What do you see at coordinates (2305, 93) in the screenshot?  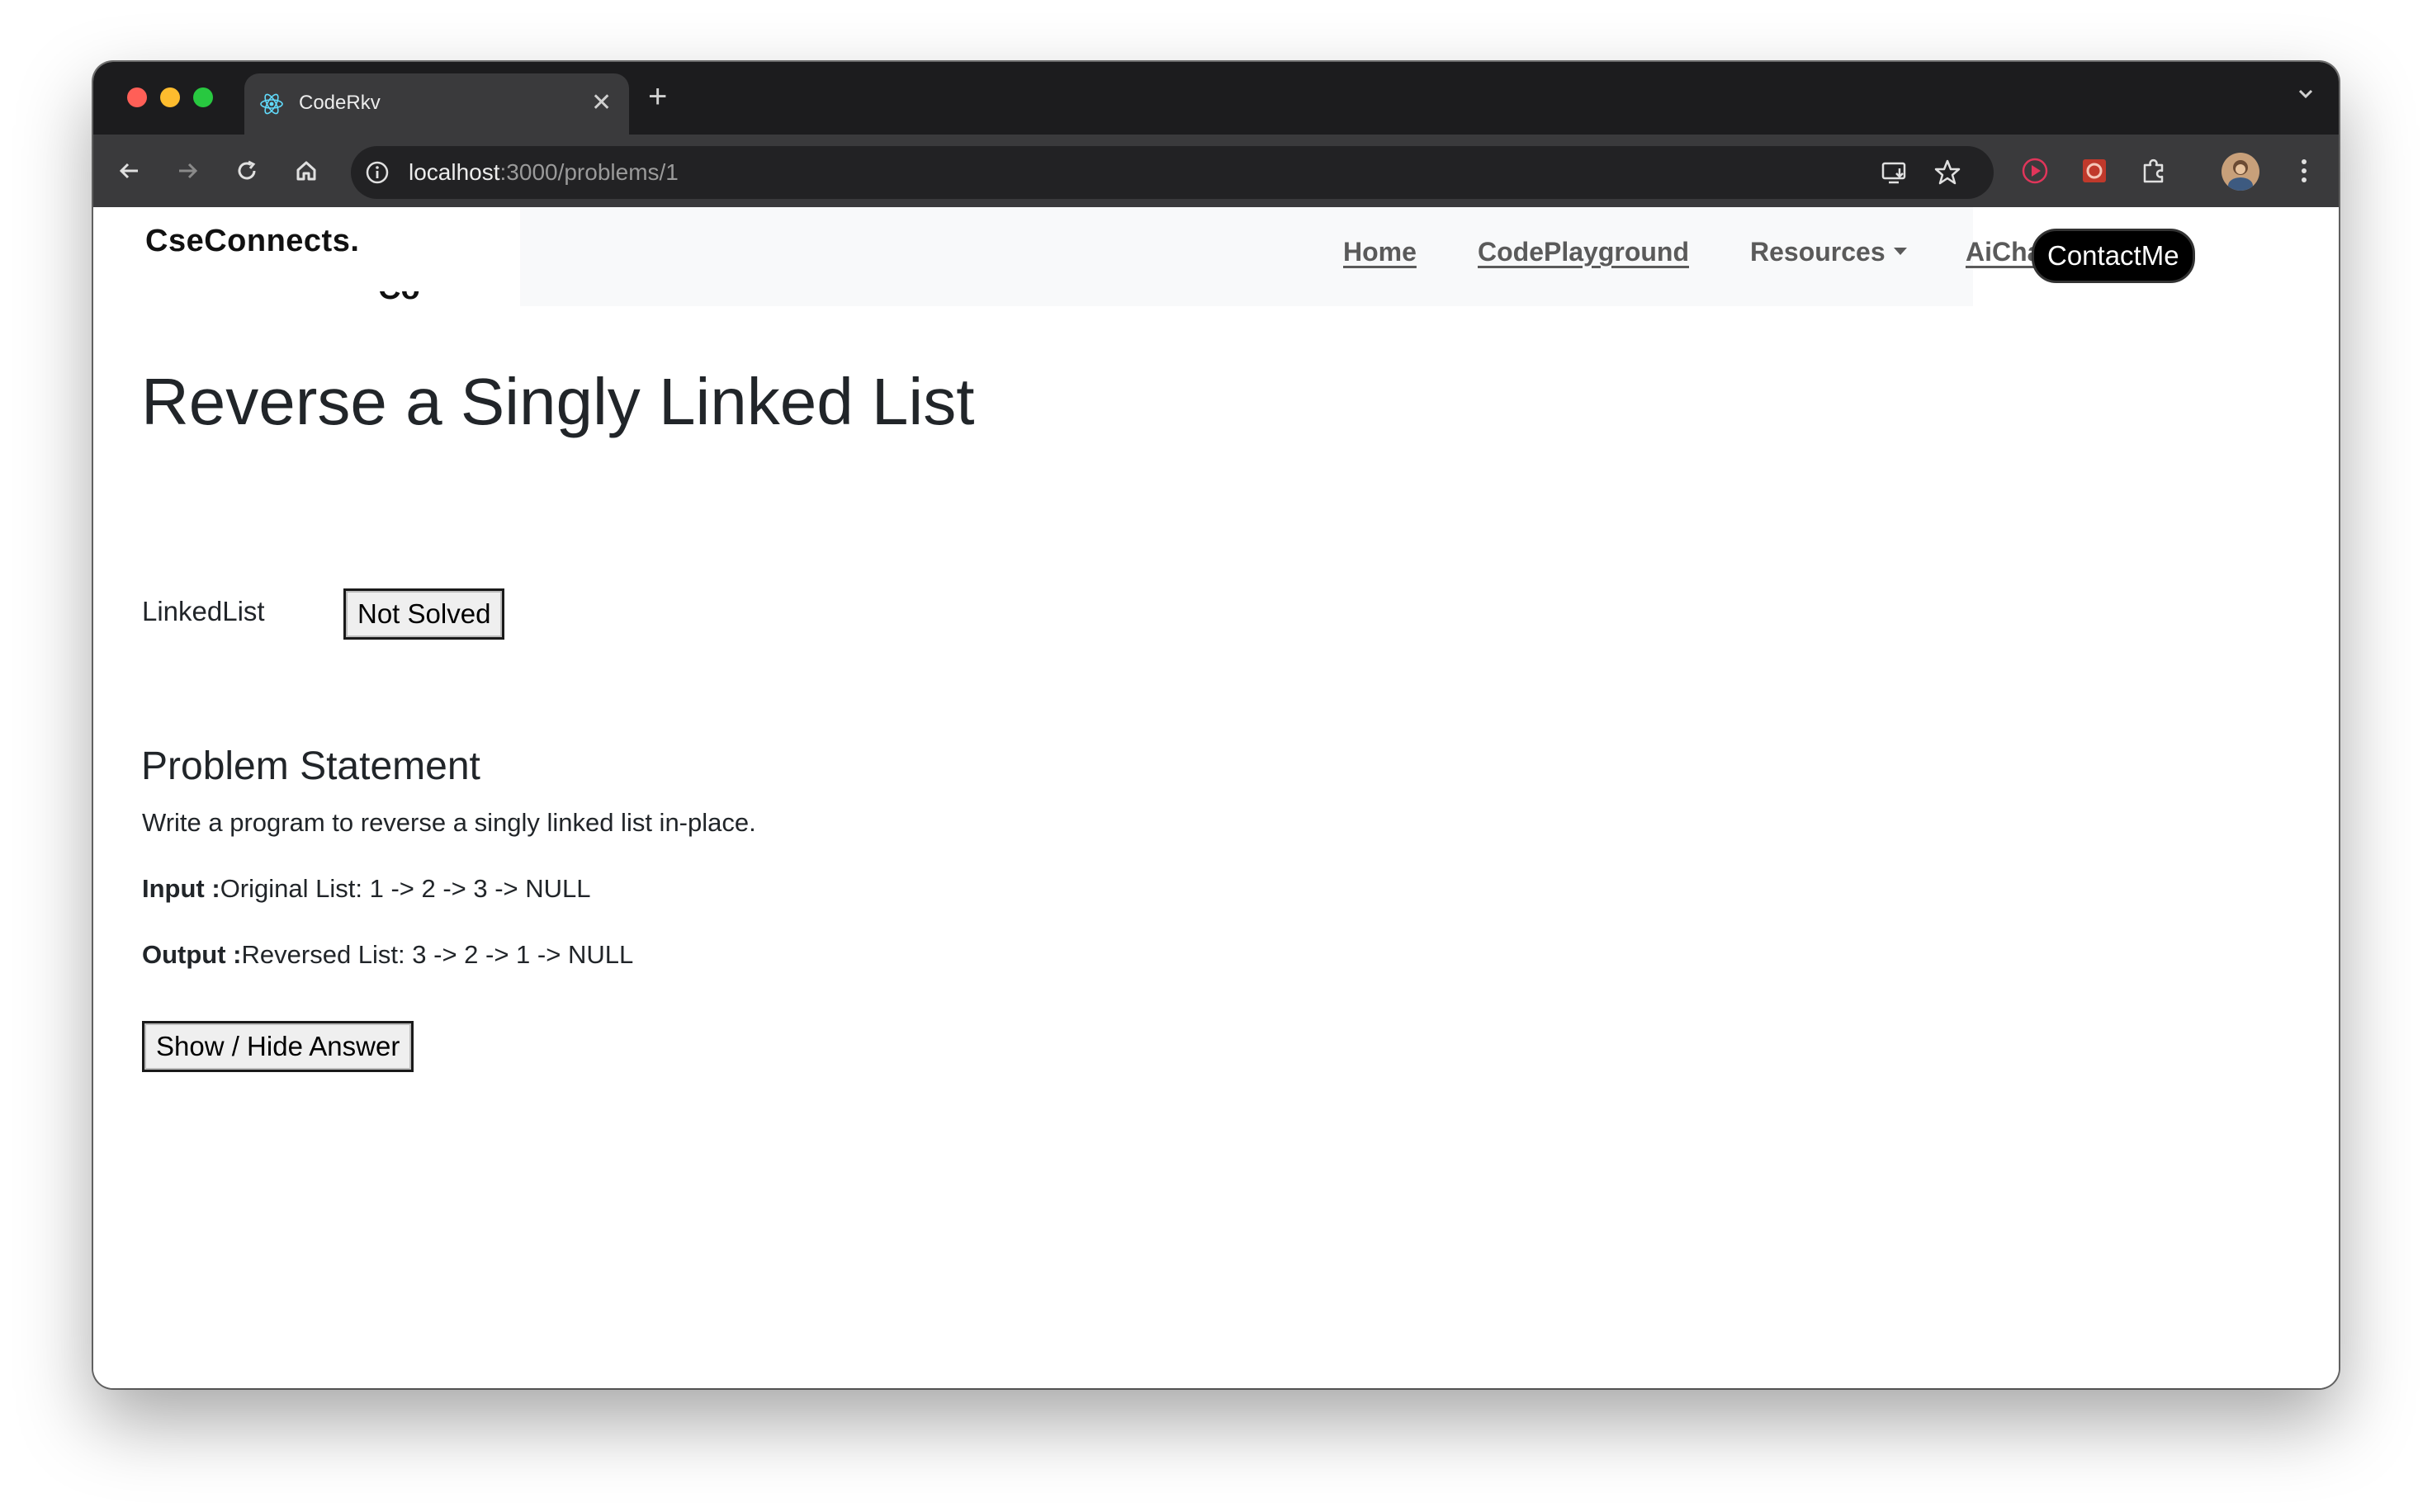 I see `chevron-down-icon` at bounding box center [2305, 93].